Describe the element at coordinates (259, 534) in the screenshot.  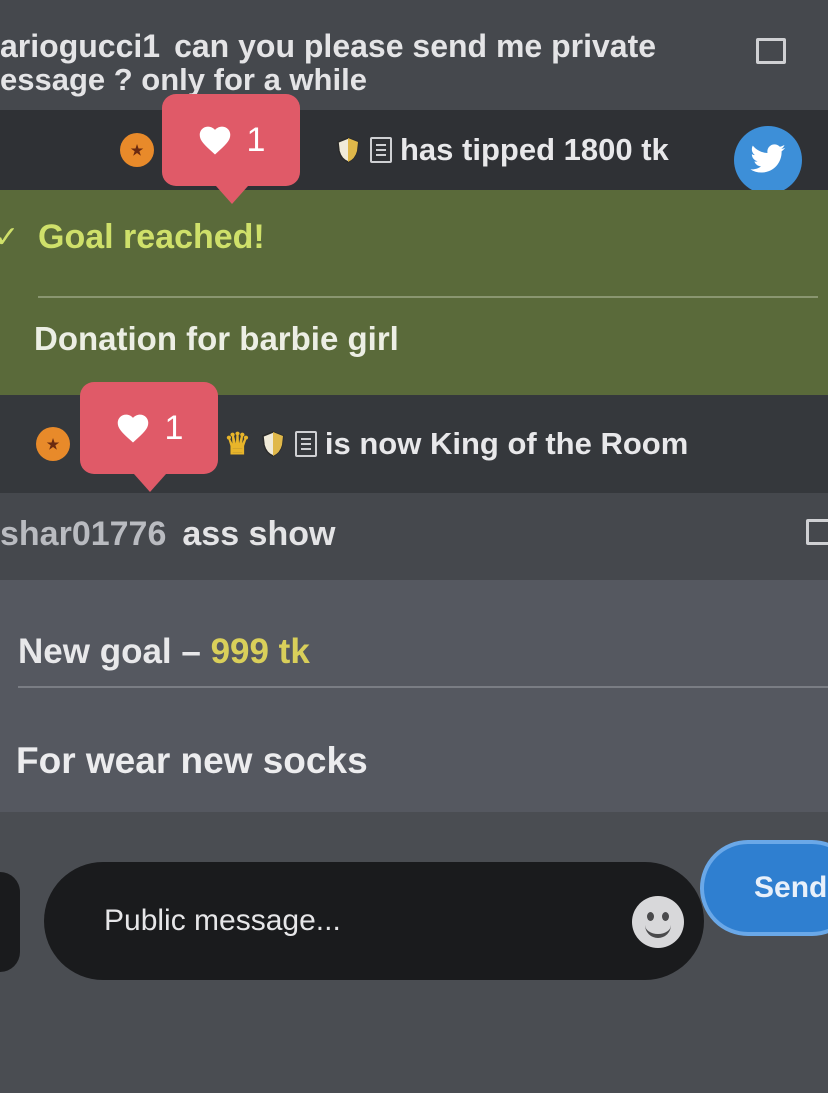
I see `message-text: ass show` at that location.